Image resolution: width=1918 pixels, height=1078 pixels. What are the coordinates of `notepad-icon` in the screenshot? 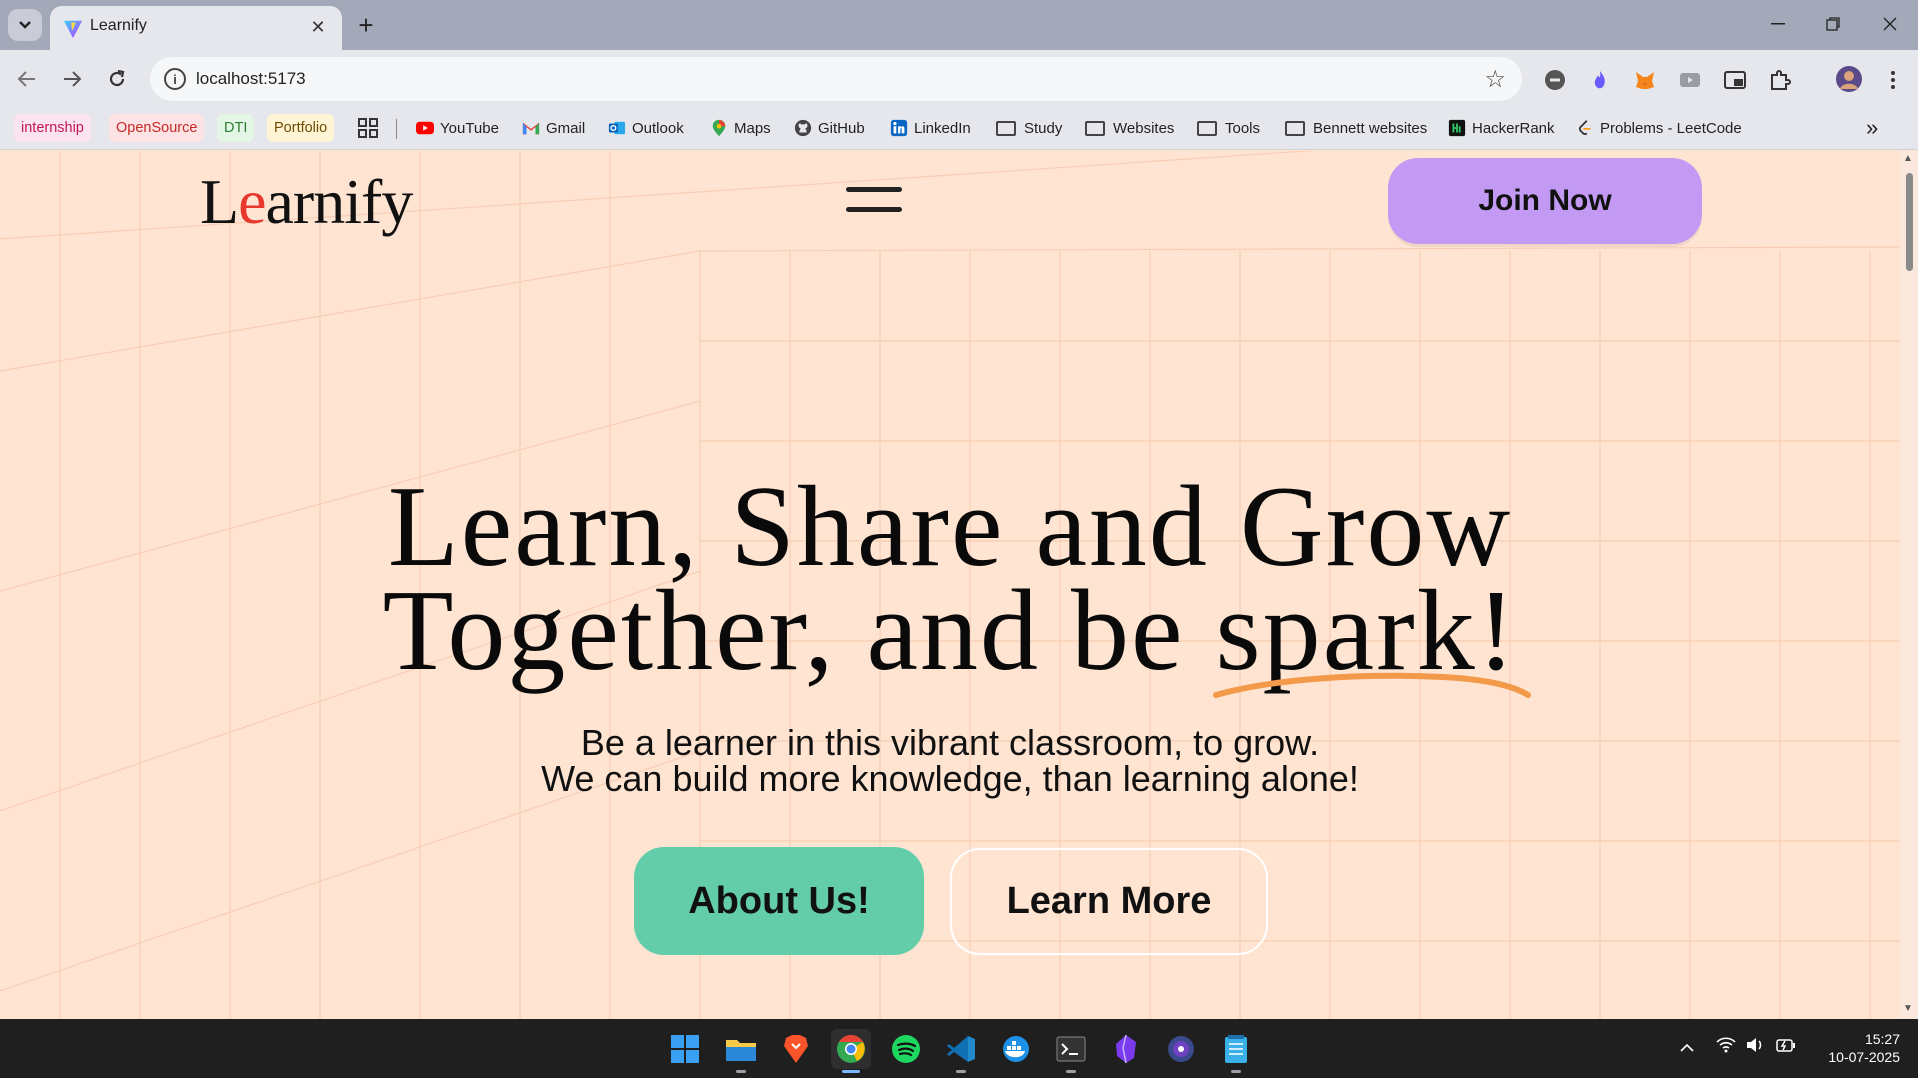 It's located at (1236, 1051).